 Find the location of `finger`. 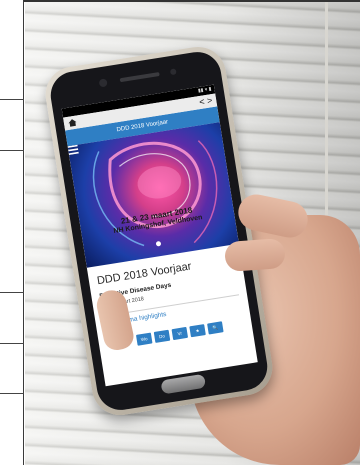

finger is located at coordinates (255, 255).